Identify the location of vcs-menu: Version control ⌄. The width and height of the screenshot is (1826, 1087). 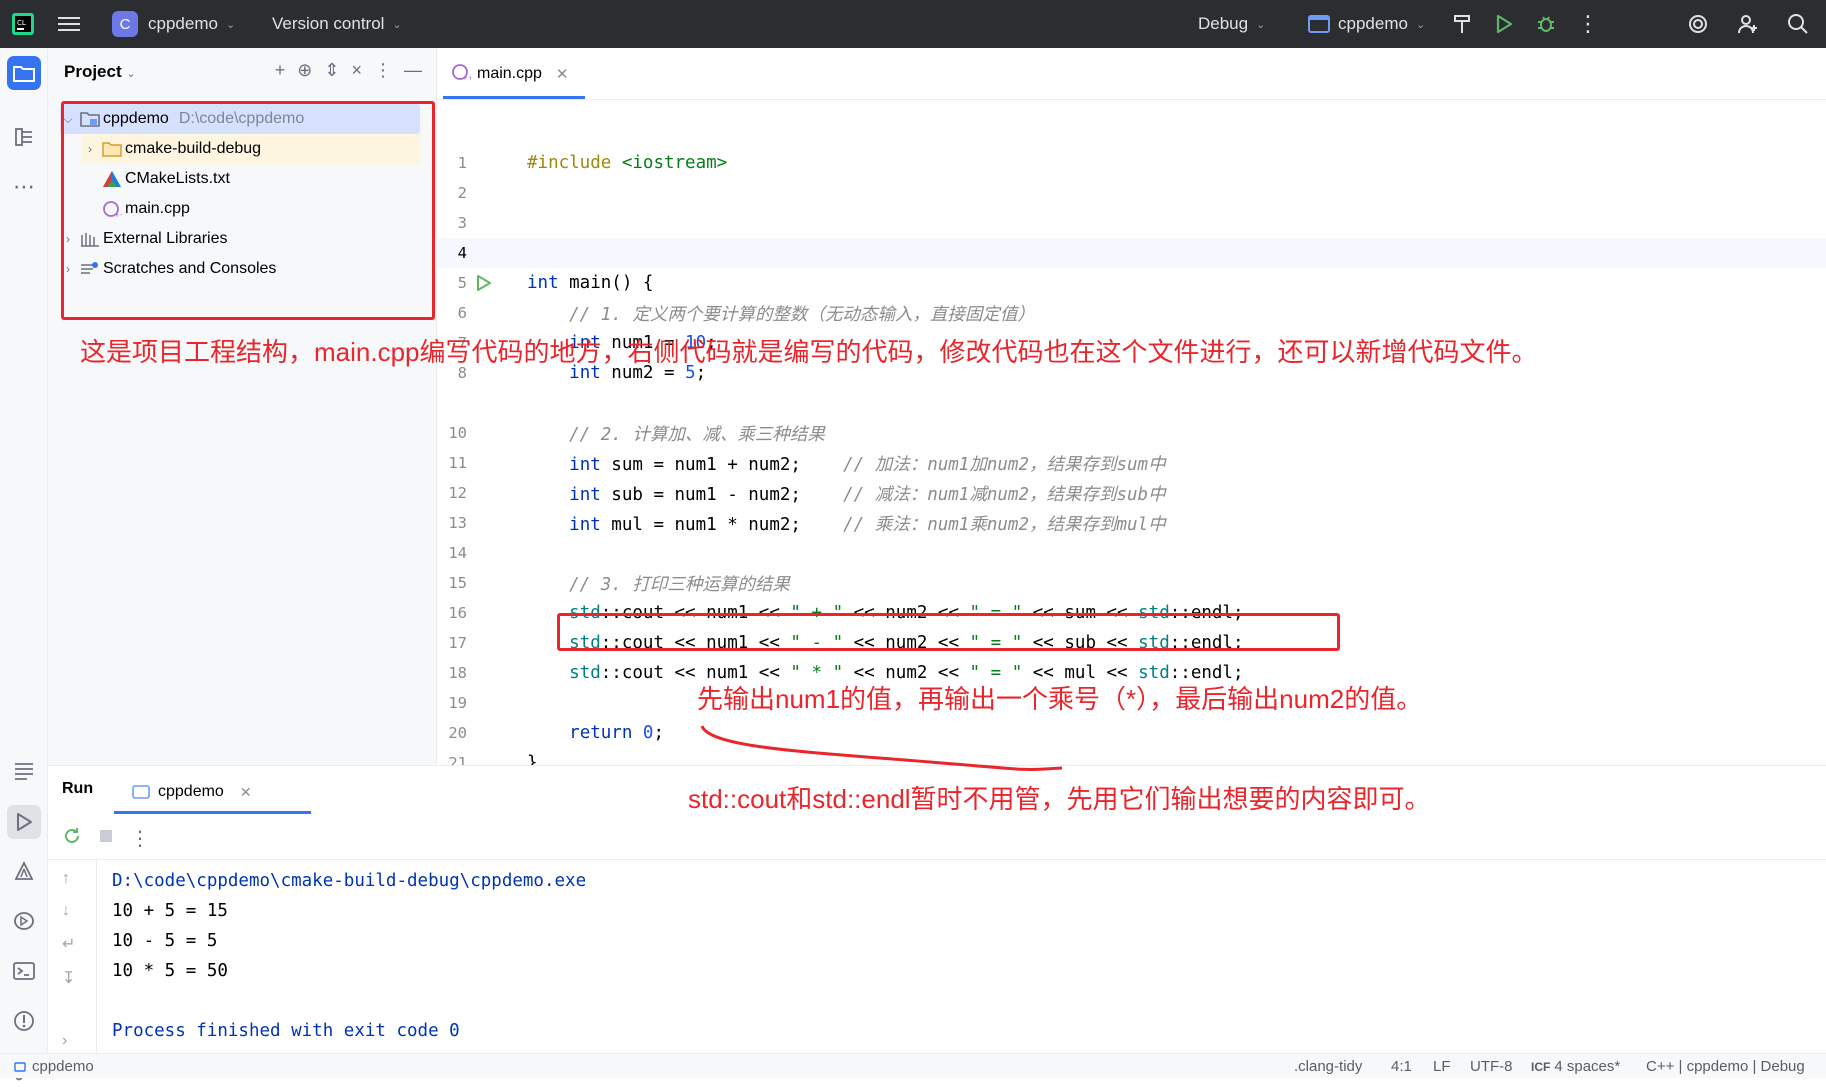
(337, 24).